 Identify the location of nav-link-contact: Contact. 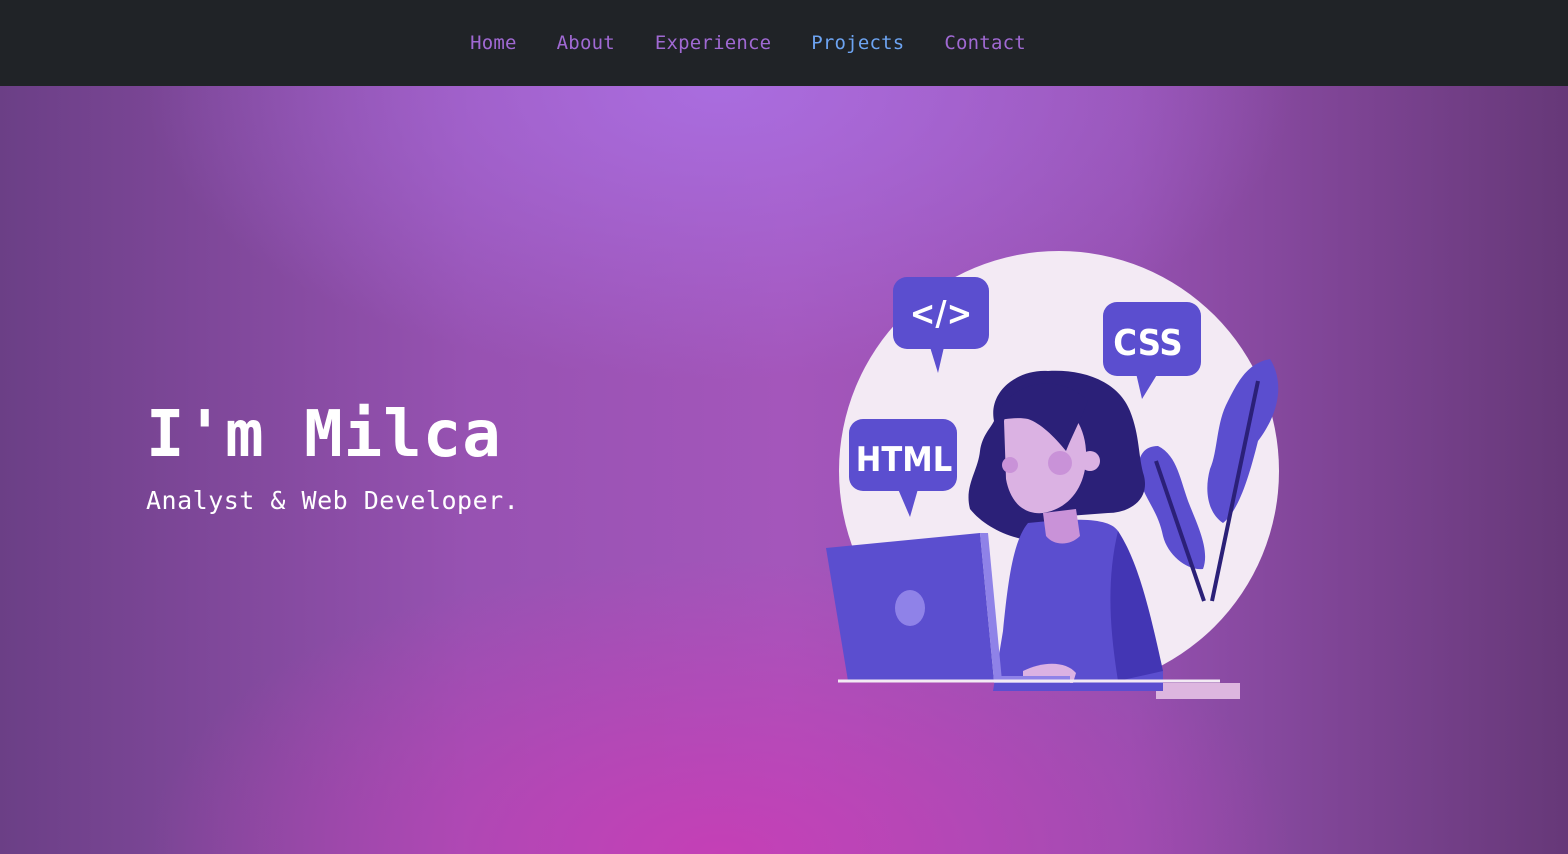
(984, 43).